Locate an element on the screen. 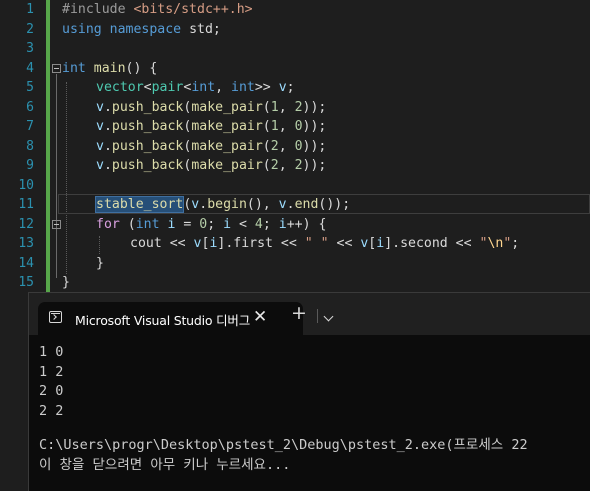  line-number: 6 is located at coordinates (30, 107).